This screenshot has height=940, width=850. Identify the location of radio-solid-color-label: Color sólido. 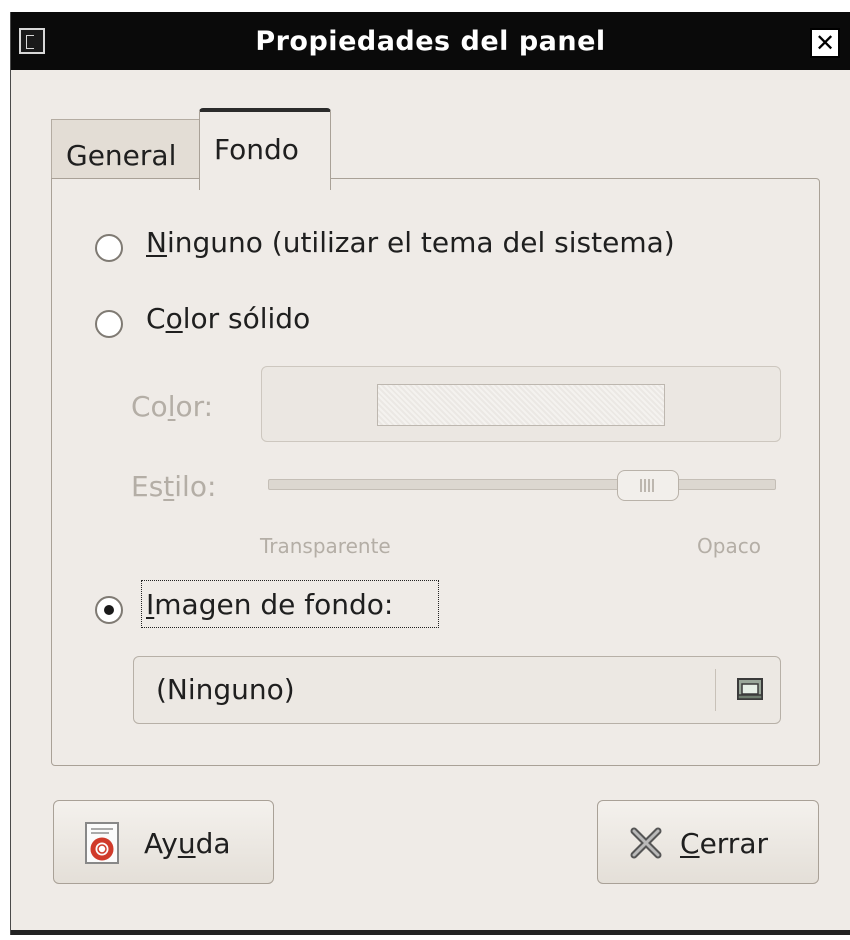
(228, 318).